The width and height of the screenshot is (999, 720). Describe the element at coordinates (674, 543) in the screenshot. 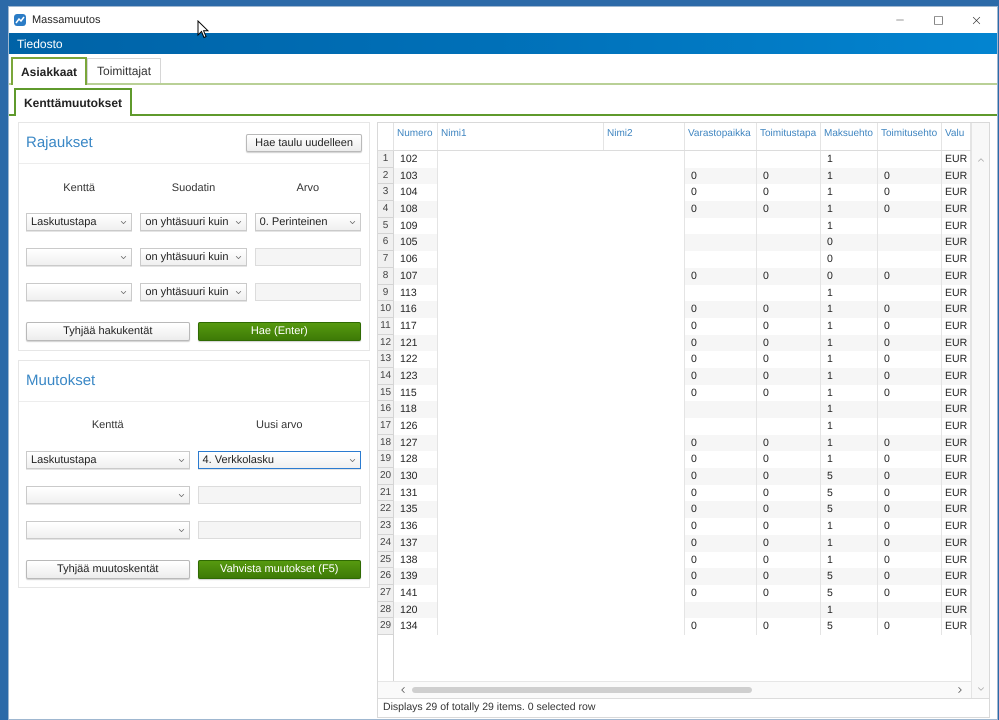

I see `table-row: 24 137 0 0 1 0 EUR` at that location.